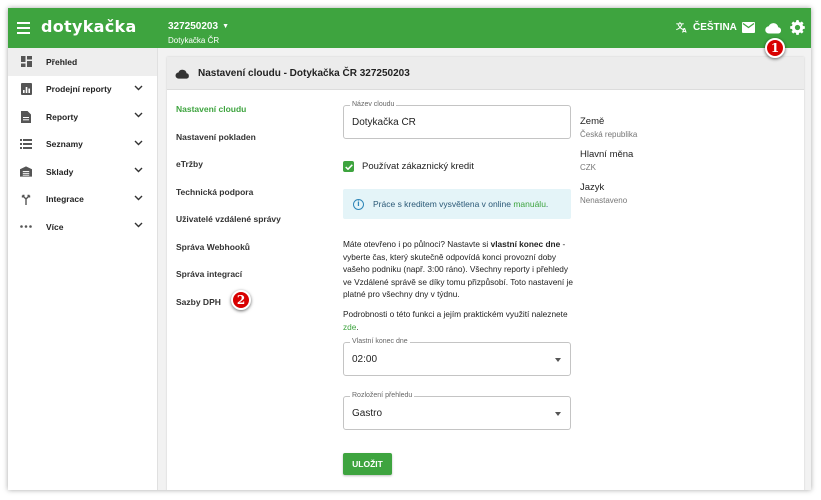 This screenshot has width=821, height=500. I want to click on sidebar-item-label: Více, so click(55, 226).